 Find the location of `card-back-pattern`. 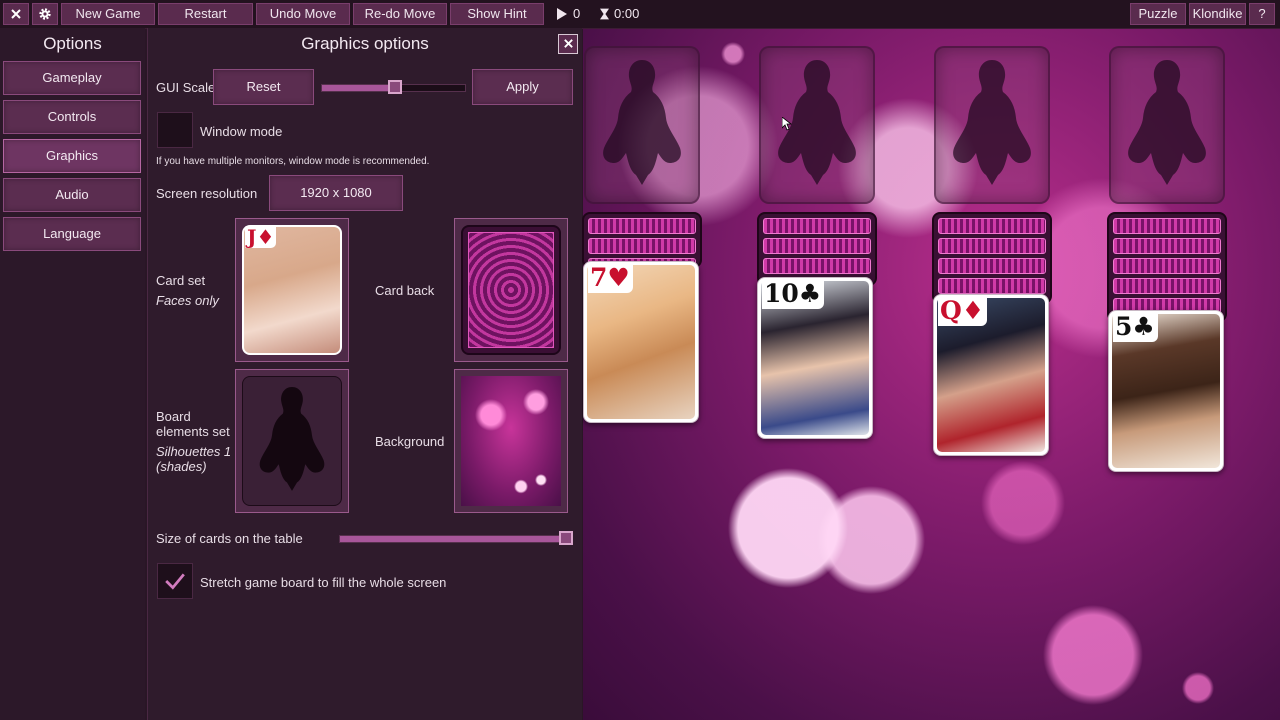

card-back-pattern is located at coordinates (511, 290).